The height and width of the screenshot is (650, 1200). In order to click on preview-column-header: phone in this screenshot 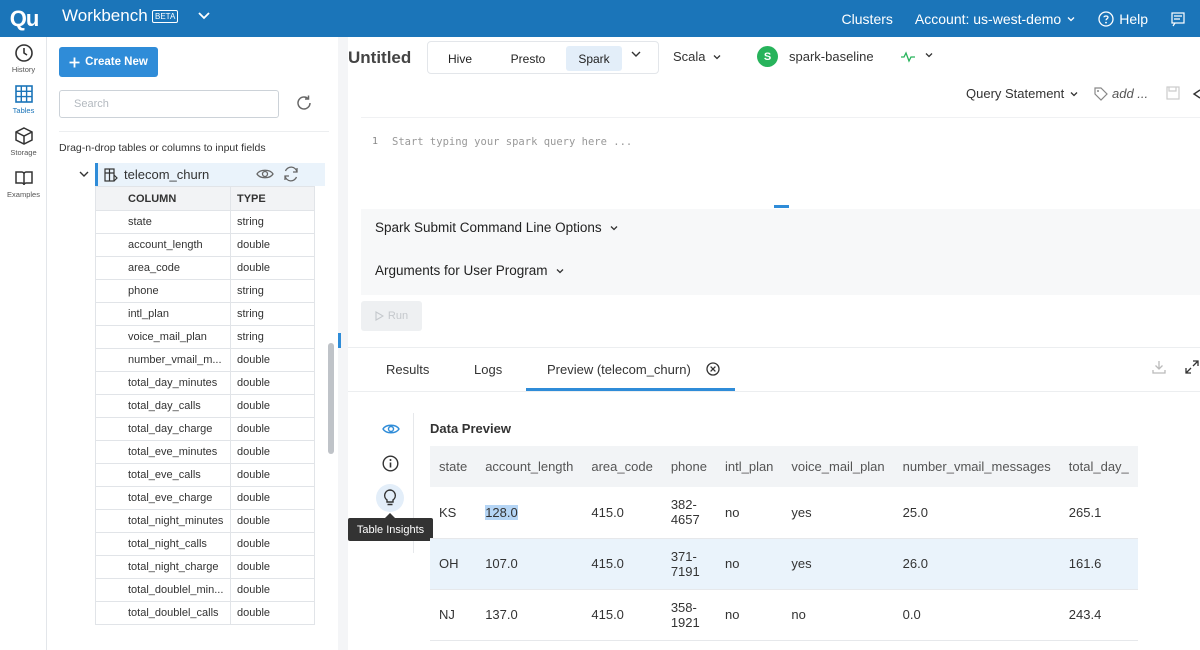, I will do `click(688, 466)`.